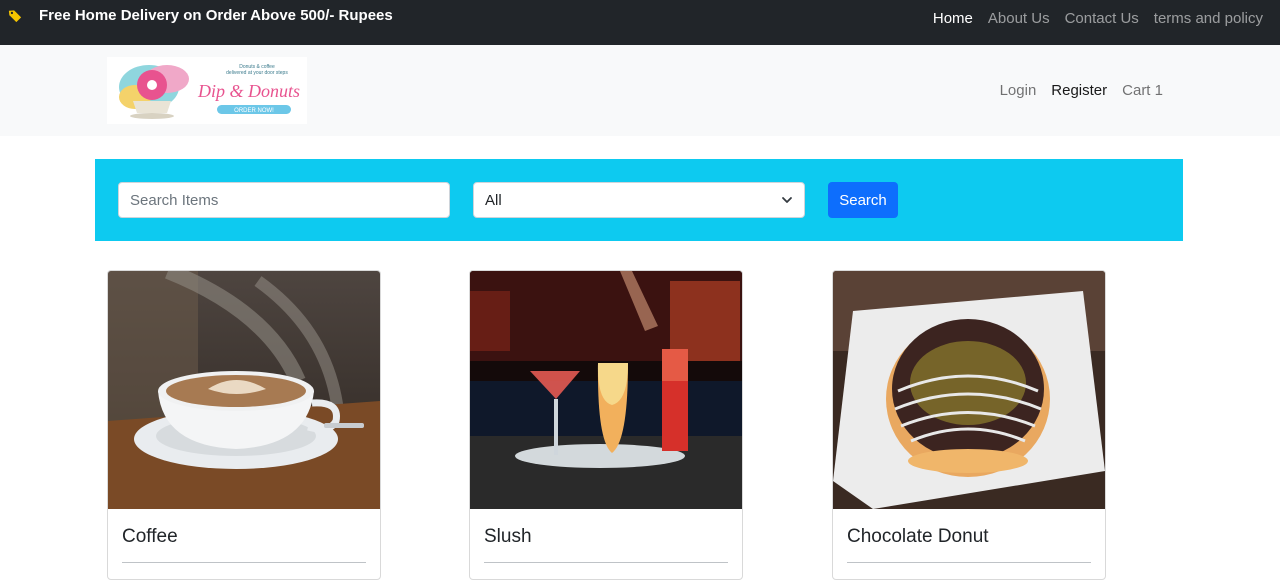 Image resolution: width=1280 pixels, height=580 pixels. I want to click on category-select: All, so click(639, 200).